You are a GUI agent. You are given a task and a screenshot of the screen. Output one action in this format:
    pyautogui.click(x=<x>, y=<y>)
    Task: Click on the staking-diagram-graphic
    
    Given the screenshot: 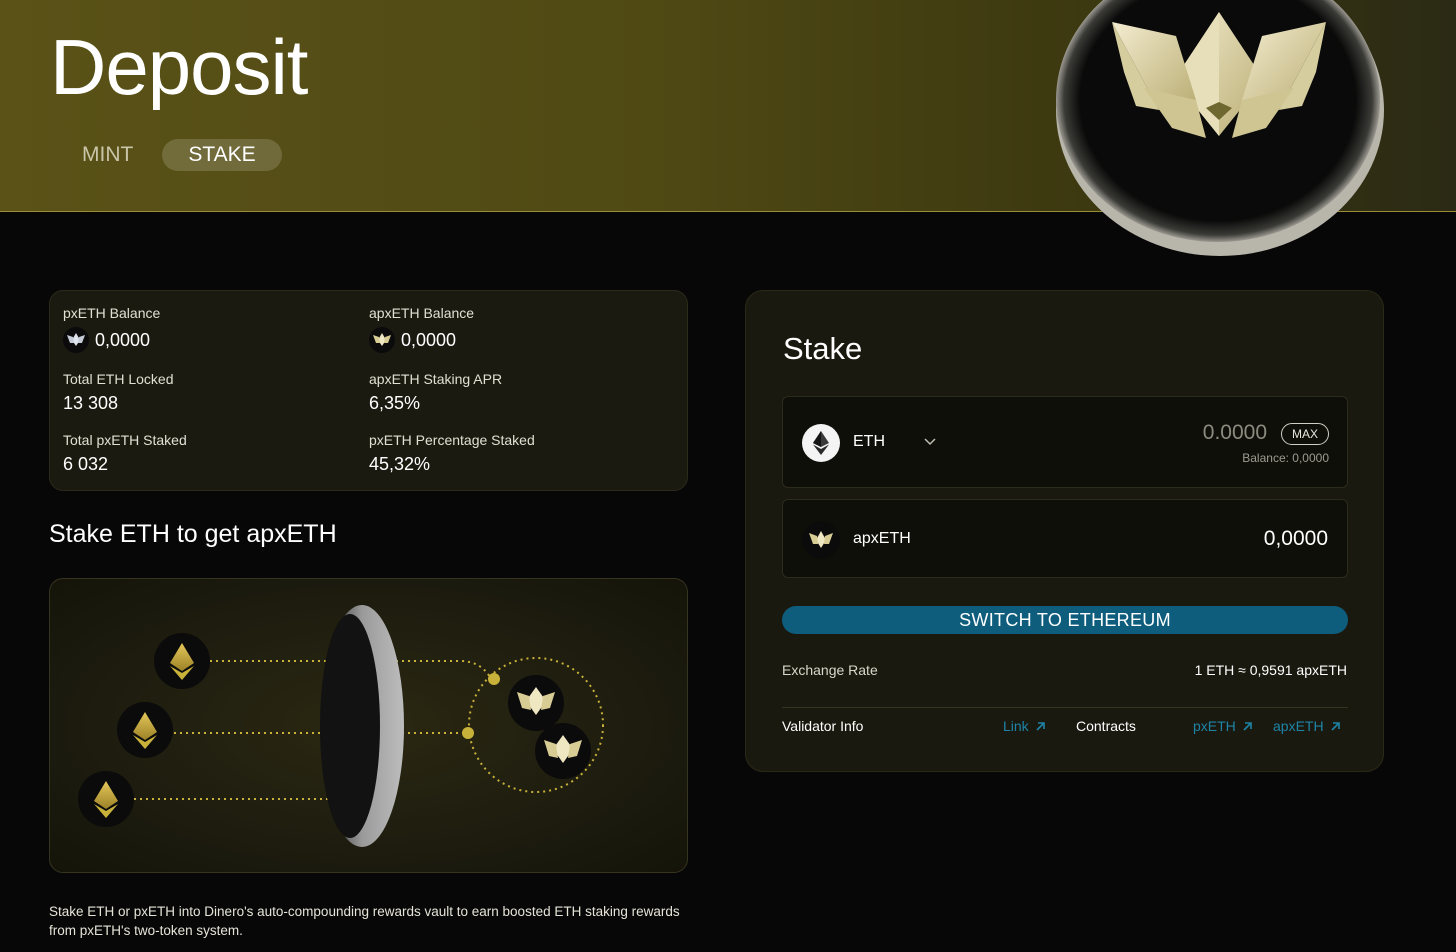 What is the action you would take?
    pyautogui.click(x=341, y=726)
    